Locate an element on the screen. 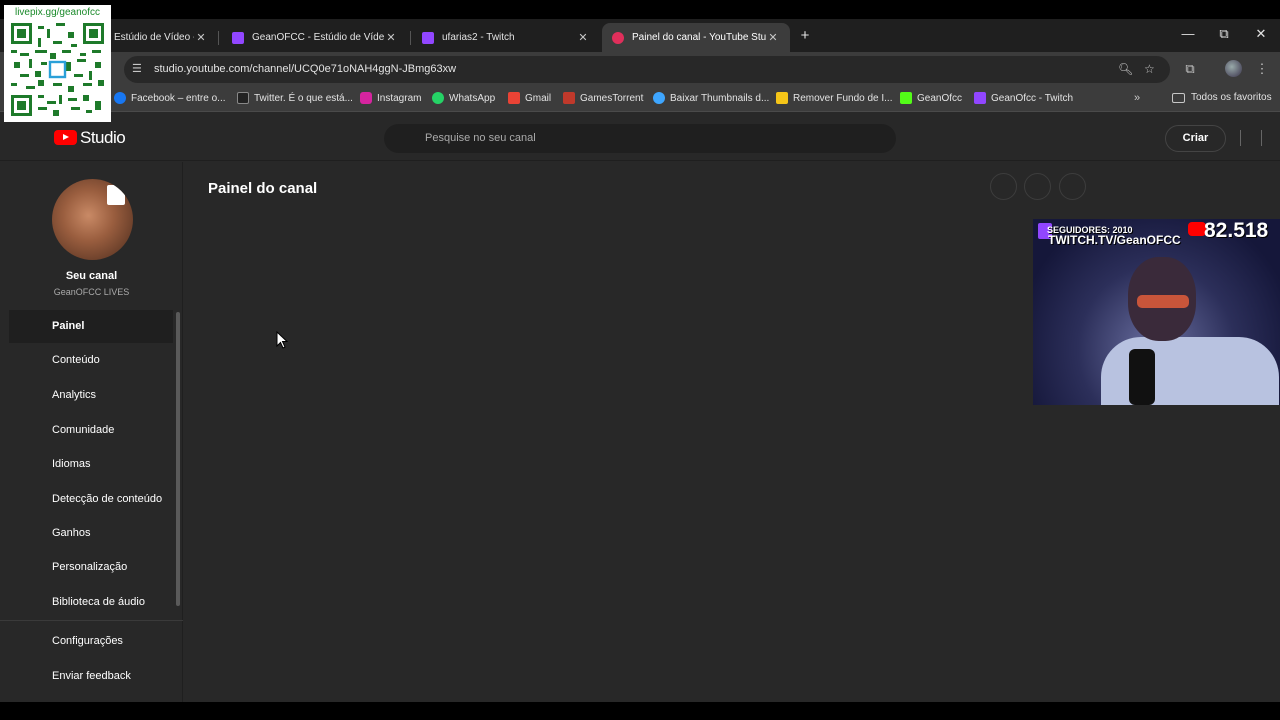 The width and height of the screenshot is (1280, 720). go-live-icon is located at coordinates (1037, 186).